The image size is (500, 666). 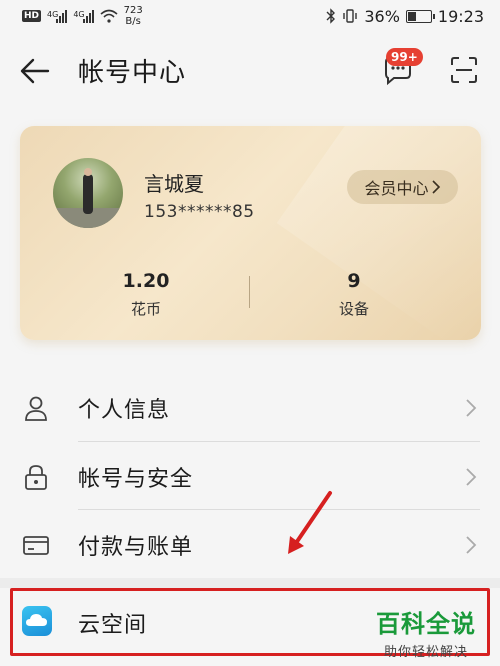 What do you see at coordinates (146, 294) in the screenshot?
I see `coins-stat: 1.20 花币` at bounding box center [146, 294].